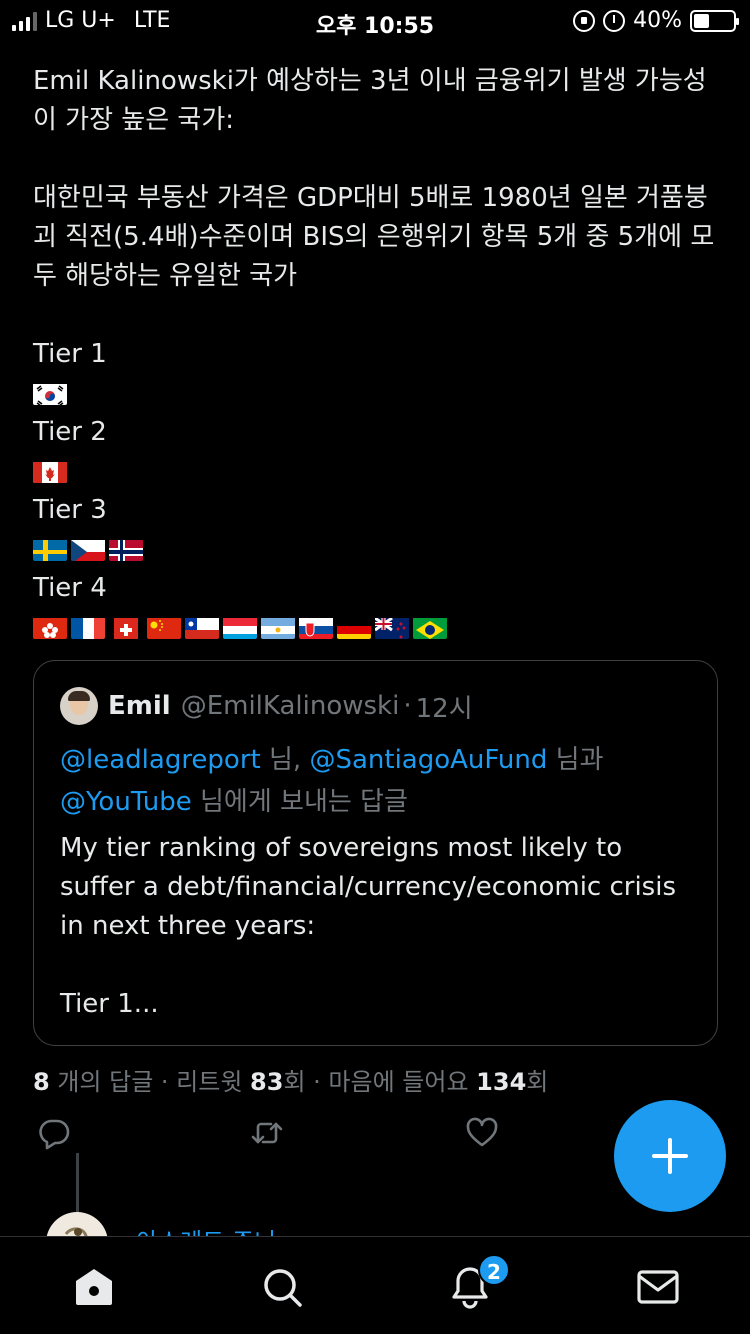 The image size is (750, 1334). Describe the element at coordinates (150, 1082) in the screenshot. I see `reply-count-label: 개의 답글 · 리트윗` at that location.